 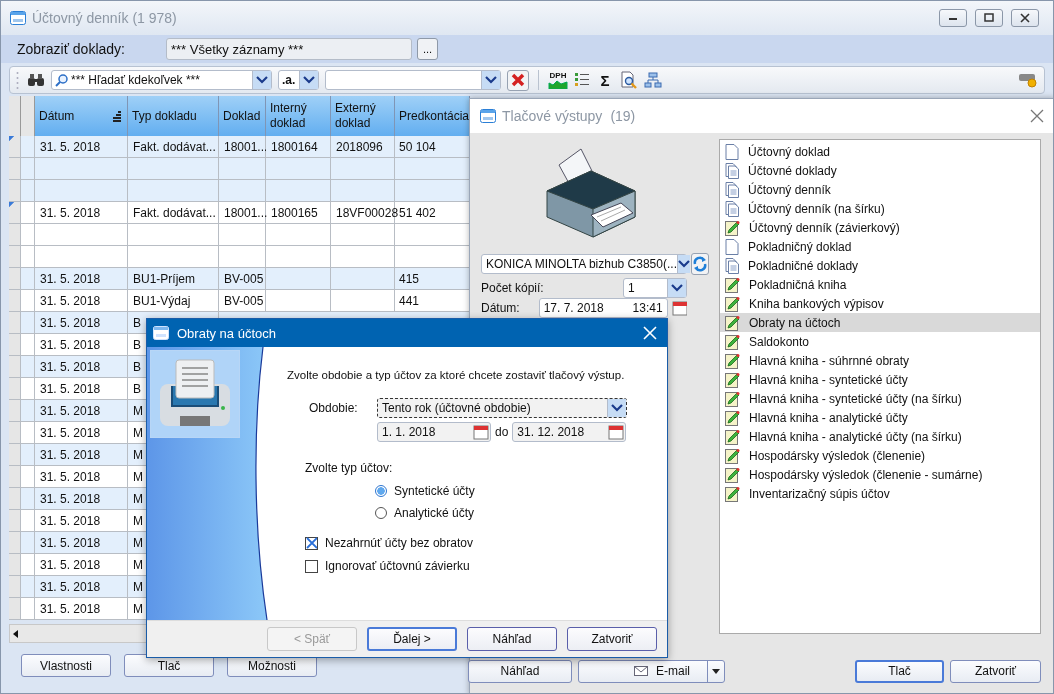 What do you see at coordinates (349, 468) in the screenshot?
I see `account-type-label: Zvolte typ účtov:` at bounding box center [349, 468].